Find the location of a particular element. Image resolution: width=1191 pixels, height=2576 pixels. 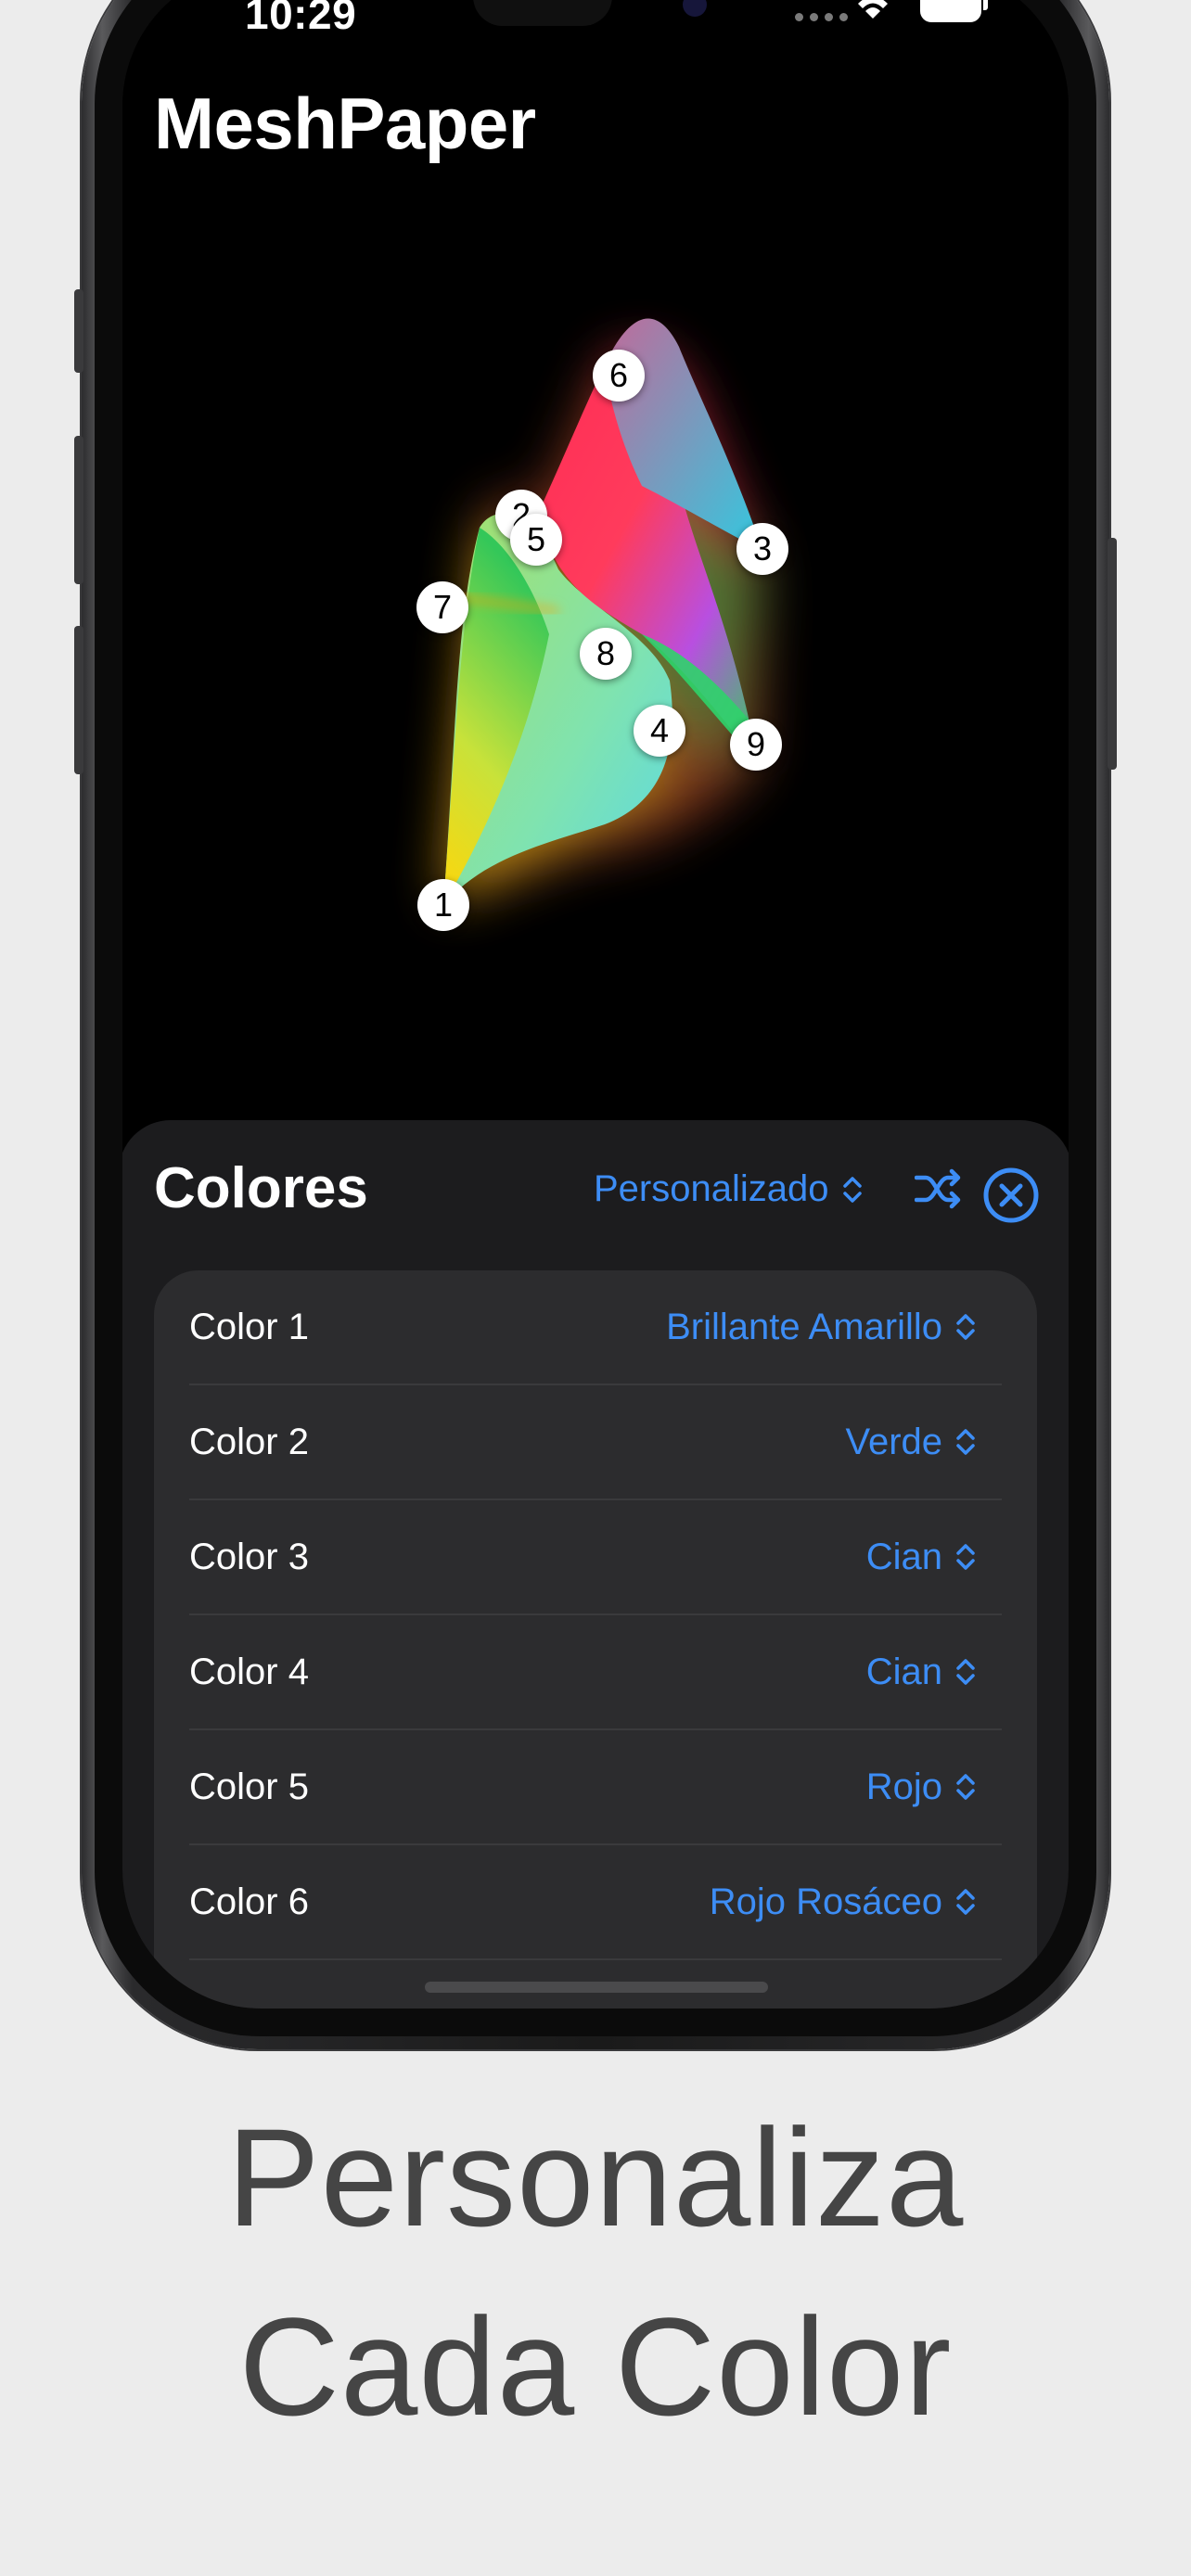

color-row-value: Verde is located at coordinates (923, 1443).